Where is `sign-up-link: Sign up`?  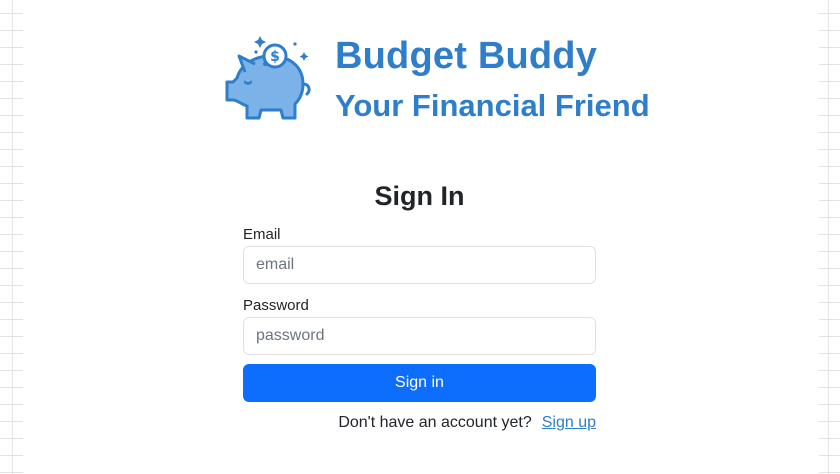 sign-up-link: Sign up is located at coordinates (569, 422).